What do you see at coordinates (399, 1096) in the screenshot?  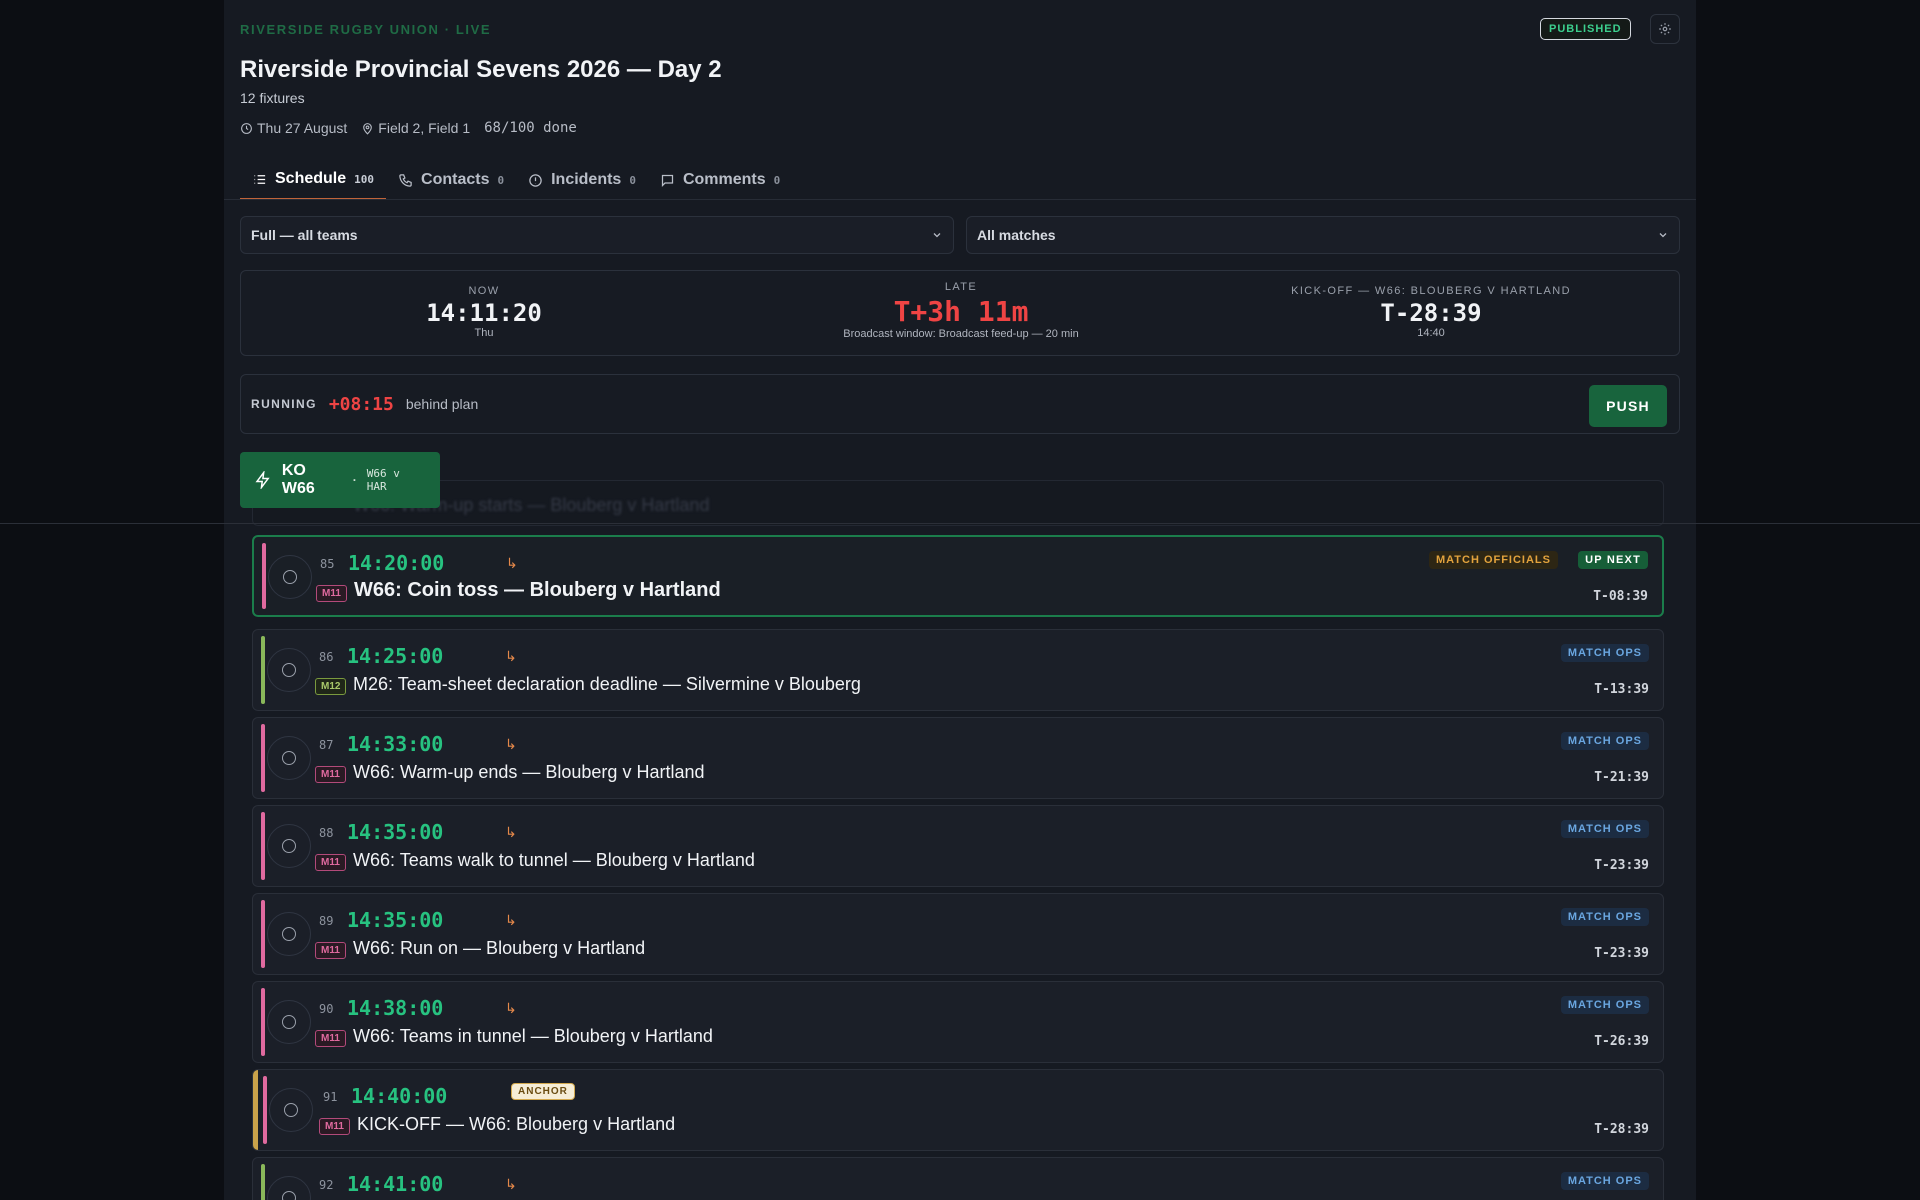 I see `row-time: 14:40:00` at bounding box center [399, 1096].